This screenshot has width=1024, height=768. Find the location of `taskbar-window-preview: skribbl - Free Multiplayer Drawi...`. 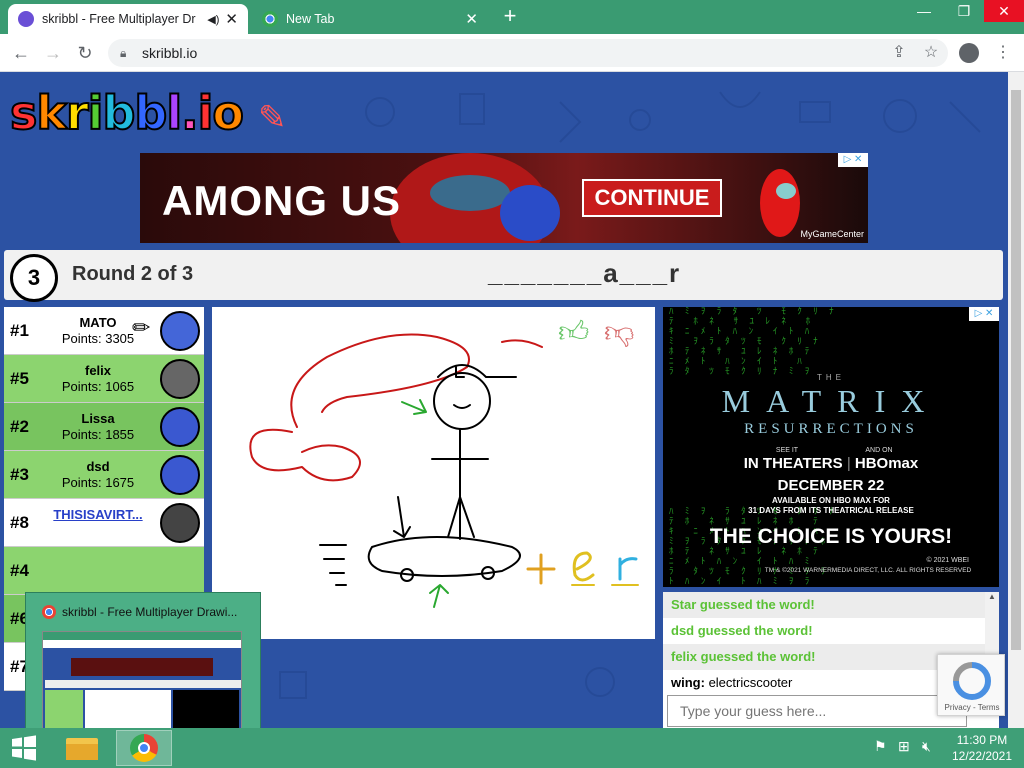

taskbar-window-preview: skribbl - Free Multiplayer Drawi... is located at coordinates (143, 661).